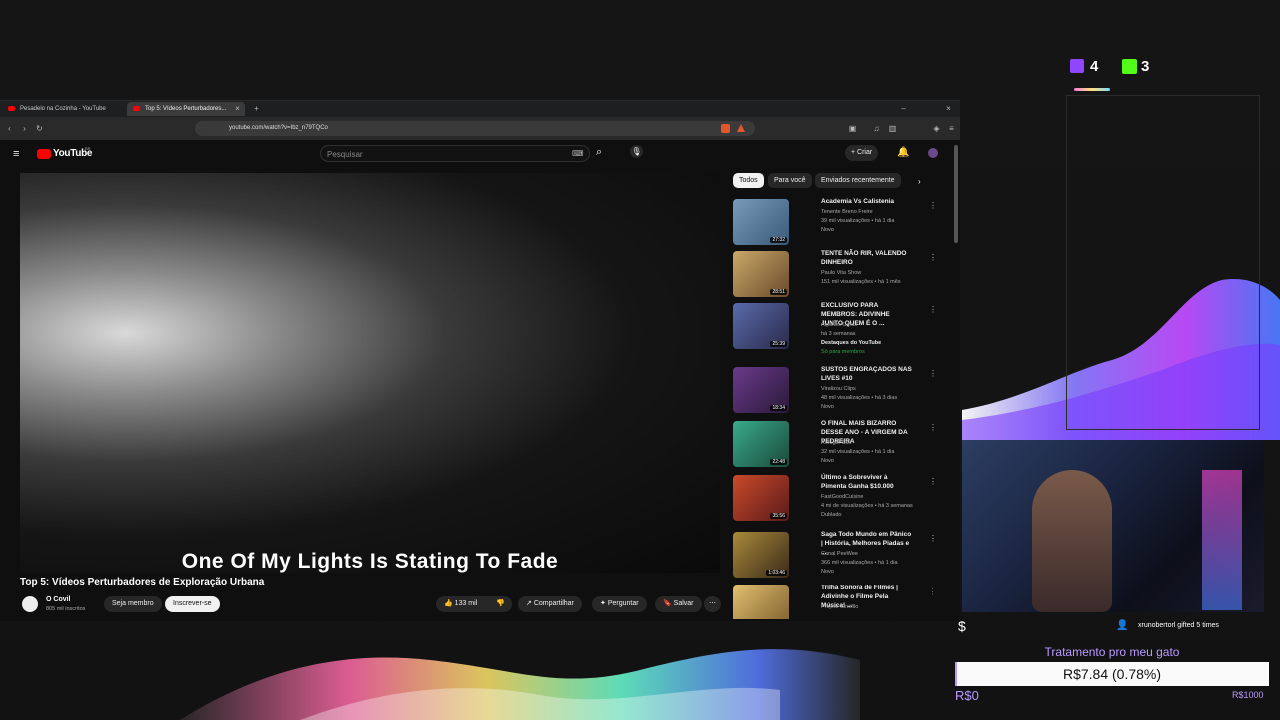 Image resolution: width=1280 pixels, height=720 pixels. What do you see at coordinates (858, 221) in the screenshot?
I see `video-meta: 39 mil visualizações • há 1 dia` at bounding box center [858, 221].